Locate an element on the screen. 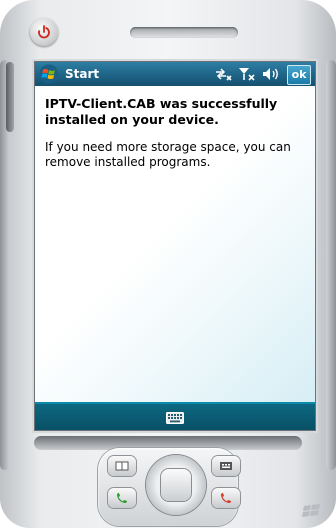  right-softkey-hardware is located at coordinates (226, 466).